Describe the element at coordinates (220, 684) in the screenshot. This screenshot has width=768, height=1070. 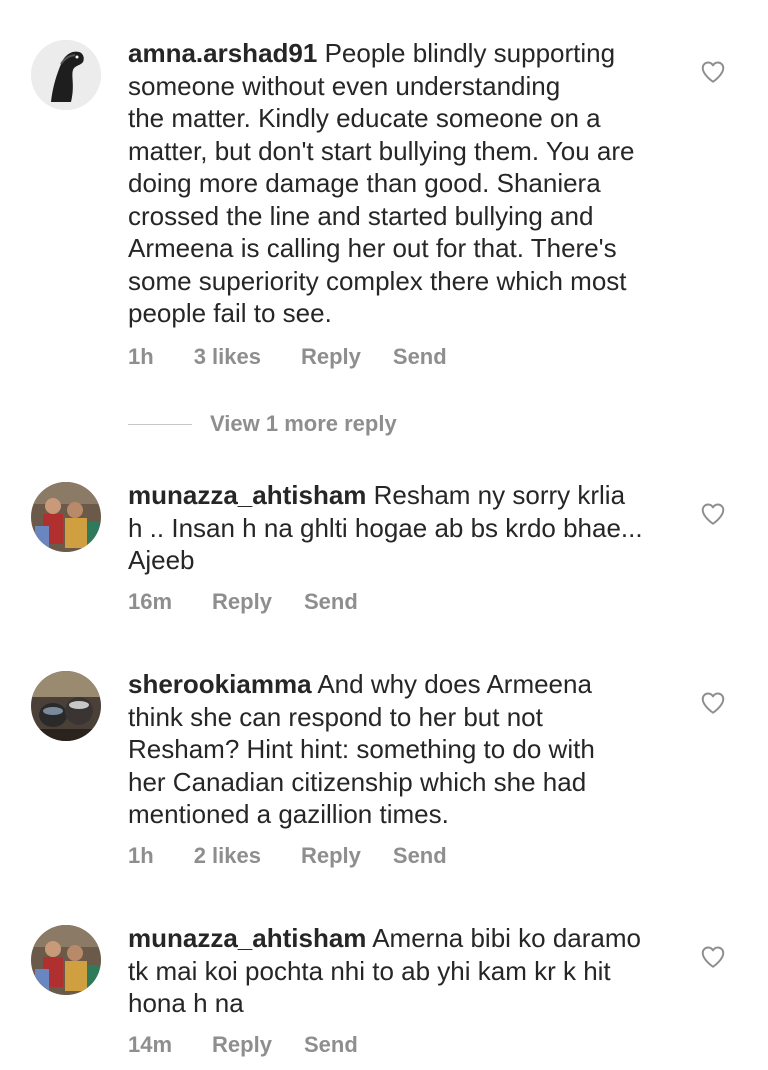
I see `comment-username: sherookiamma` at that location.